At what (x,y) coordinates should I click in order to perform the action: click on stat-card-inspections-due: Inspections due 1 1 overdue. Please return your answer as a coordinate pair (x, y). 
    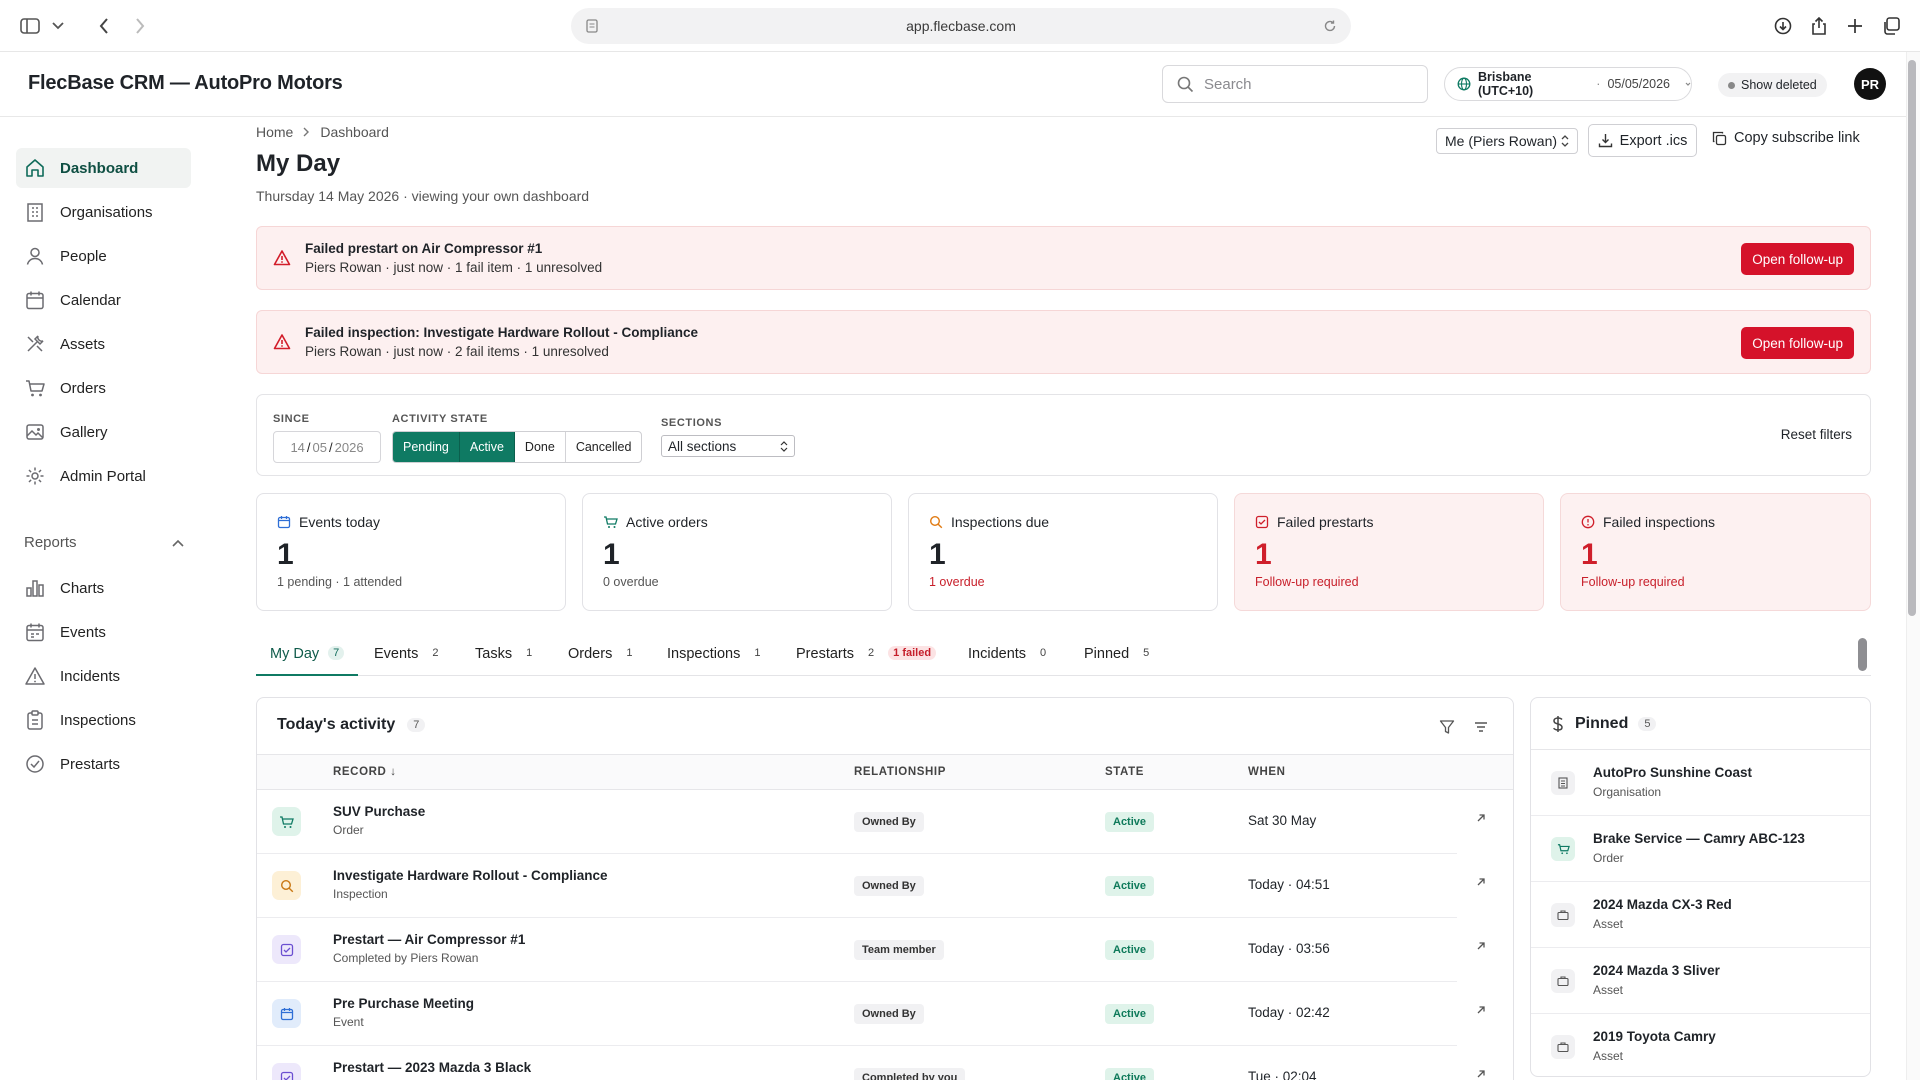
    Looking at the image, I should click on (1063, 552).